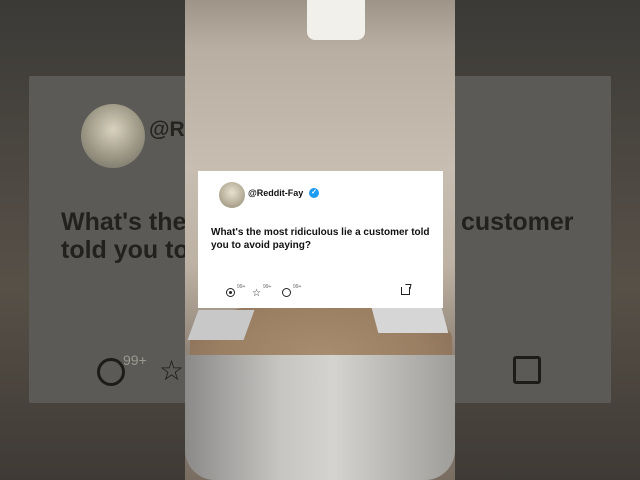  I want to click on background-question-line: told you to, so click(125, 250).